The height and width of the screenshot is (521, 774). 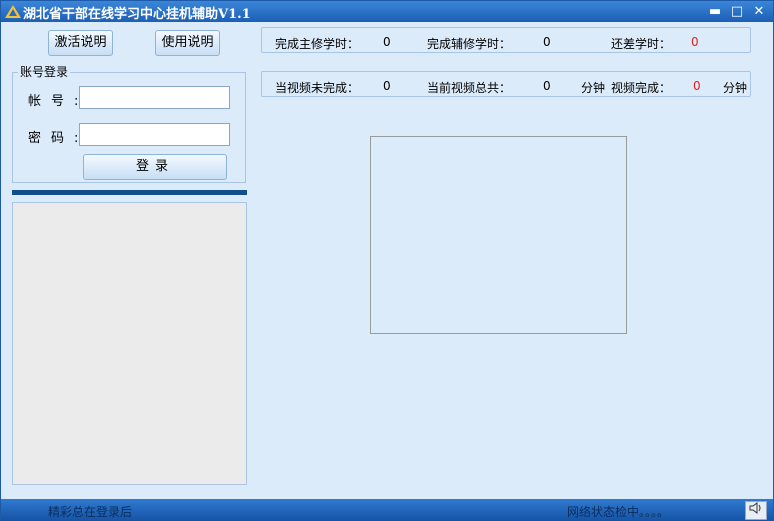 I want to click on speaker-glyph-icon, so click(x=755, y=508).